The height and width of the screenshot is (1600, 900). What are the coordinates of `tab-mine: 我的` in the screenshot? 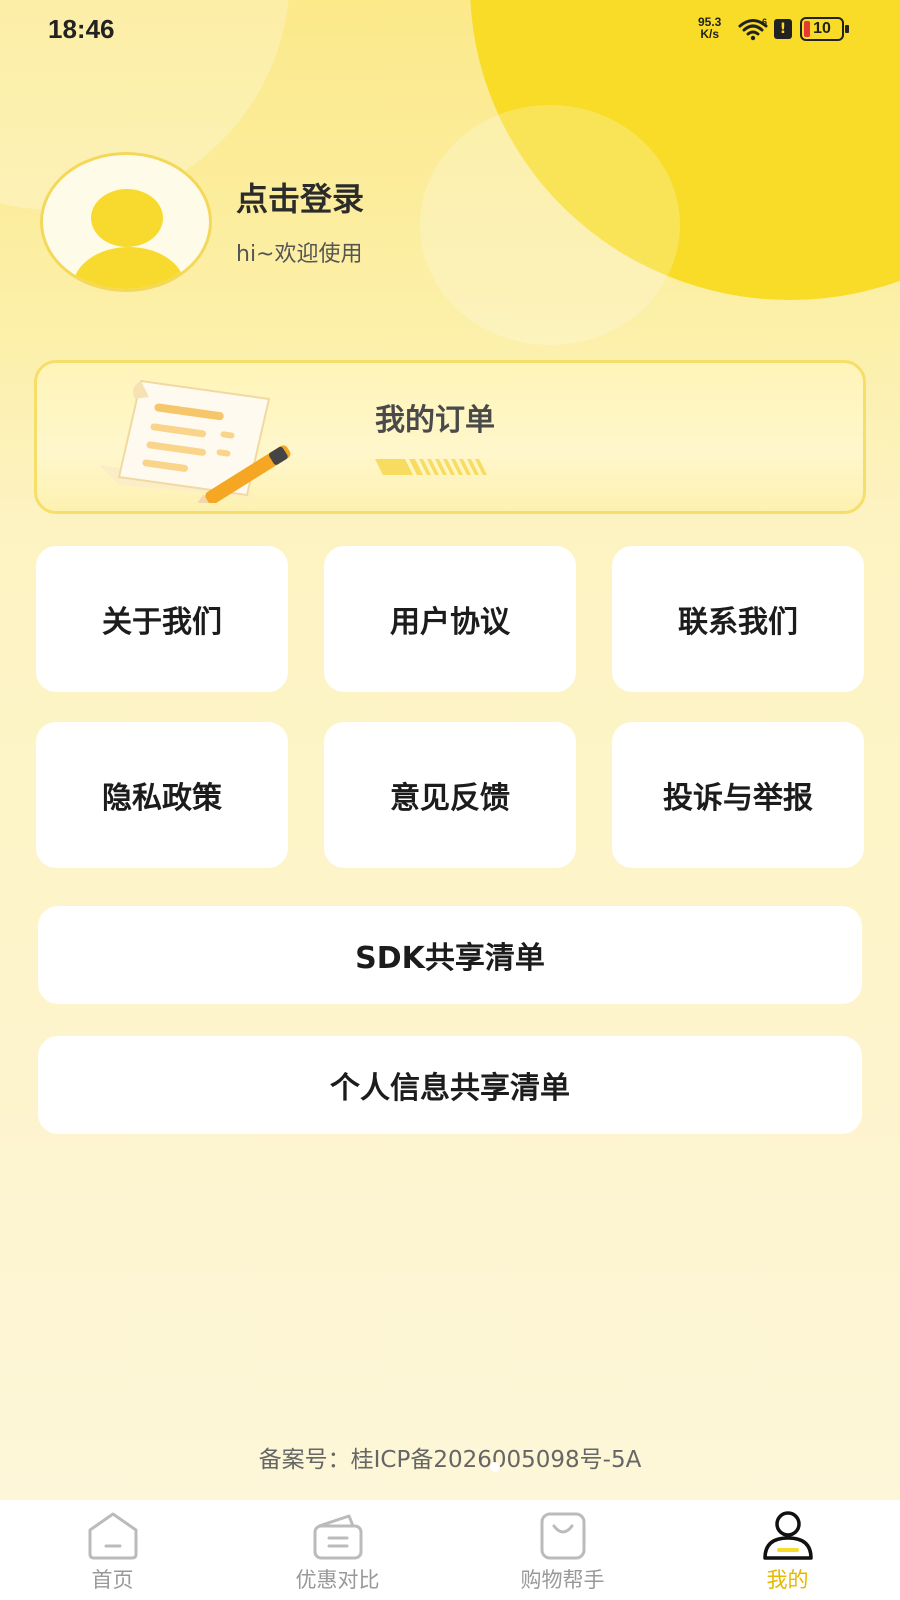 It's located at (787, 1550).